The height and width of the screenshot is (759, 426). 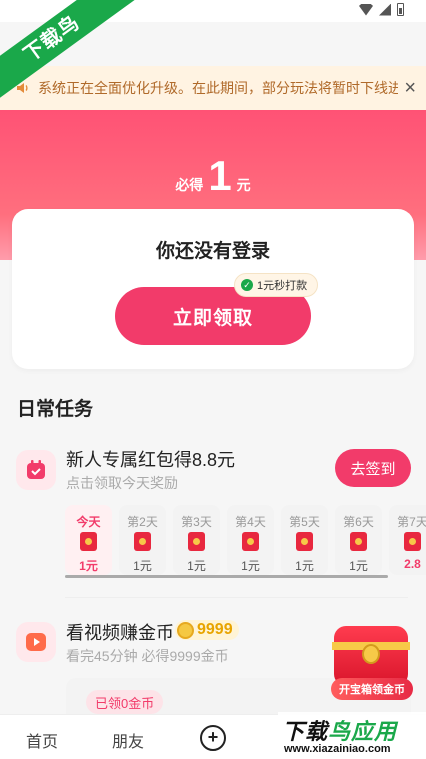 I want to click on hero-reward: 必得 1 元, so click(x=213, y=176).